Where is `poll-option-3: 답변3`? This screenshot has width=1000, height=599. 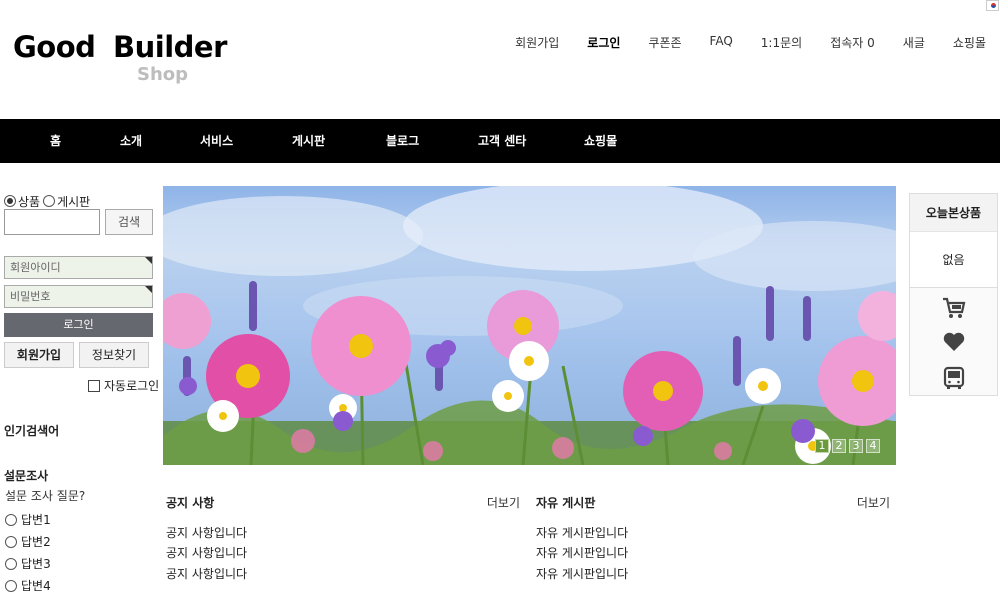 poll-option-3: 답변3 is located at coordinates (28, 563).